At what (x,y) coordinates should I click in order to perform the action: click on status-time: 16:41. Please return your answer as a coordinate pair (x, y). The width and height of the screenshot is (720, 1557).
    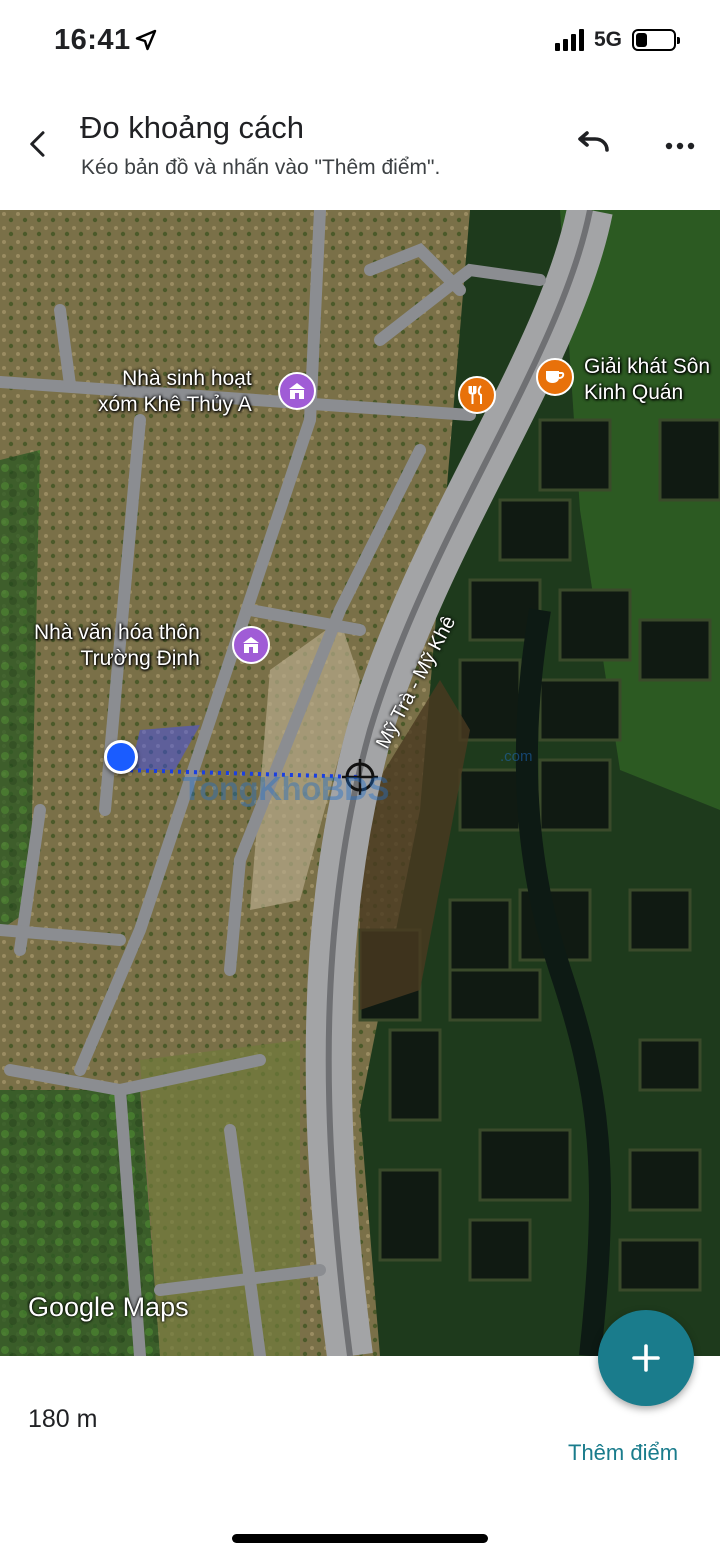
    Looking at the image, I should click on (92, 40).